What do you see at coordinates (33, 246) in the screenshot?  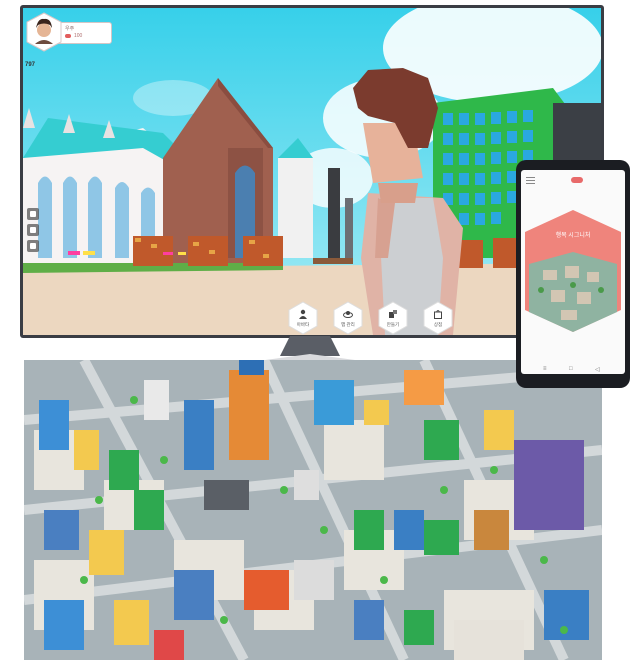 I see `chat-icon` at bounding box center [33, 246].